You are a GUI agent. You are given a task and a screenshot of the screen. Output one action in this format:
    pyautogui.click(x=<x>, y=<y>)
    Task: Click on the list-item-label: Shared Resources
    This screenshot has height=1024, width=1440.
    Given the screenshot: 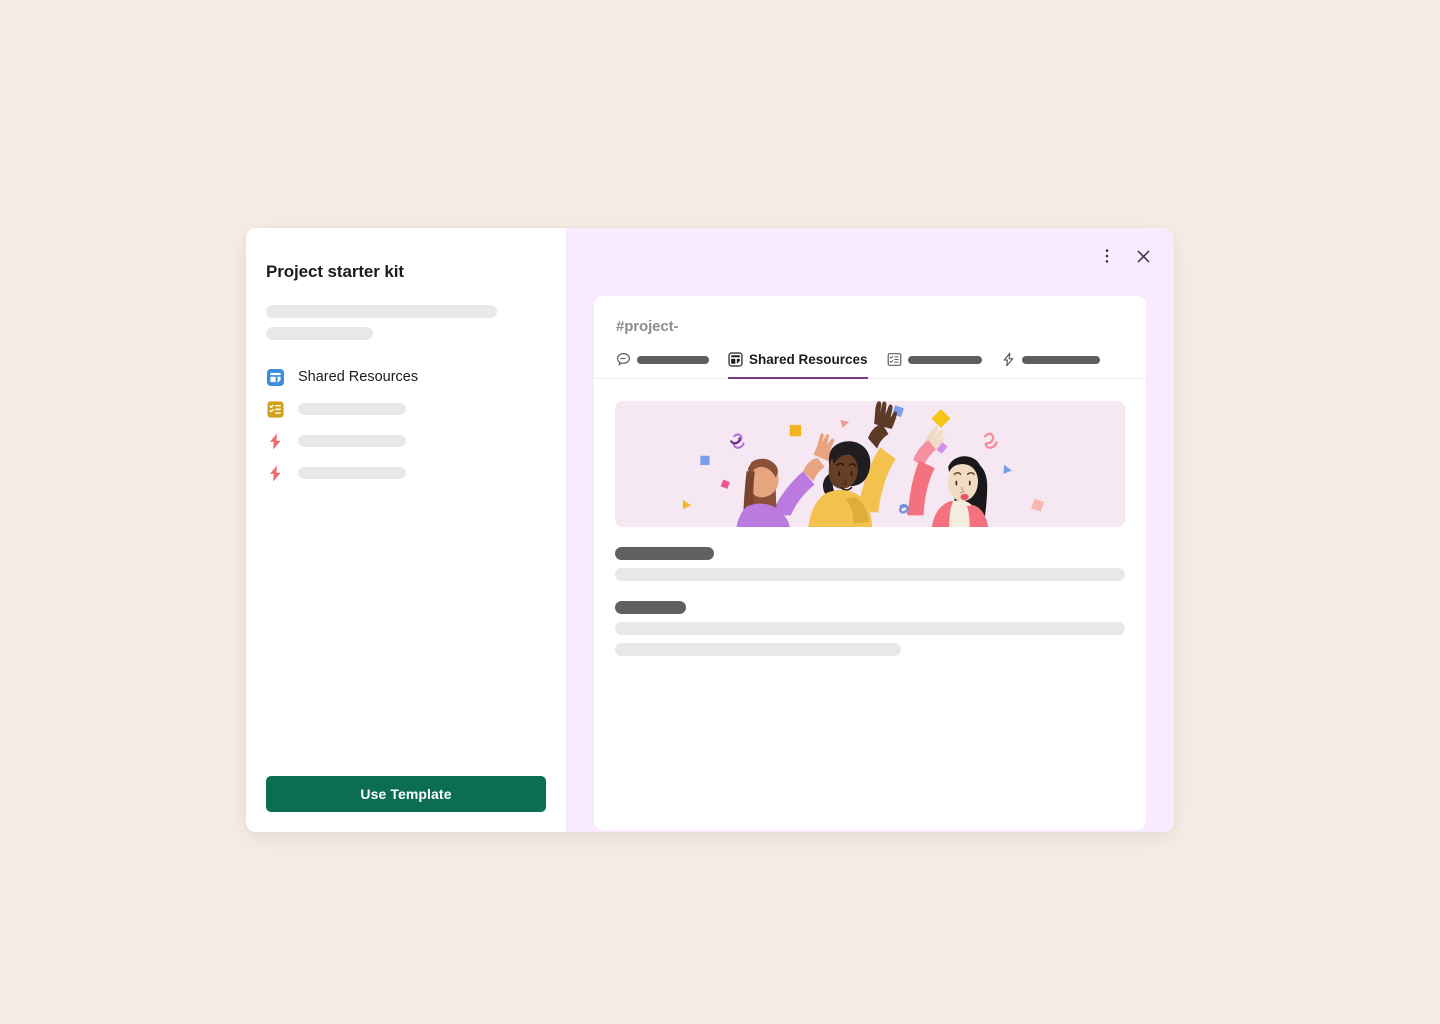 What is the action you would take?
    pyautogui.click(x=358, y=377)
    